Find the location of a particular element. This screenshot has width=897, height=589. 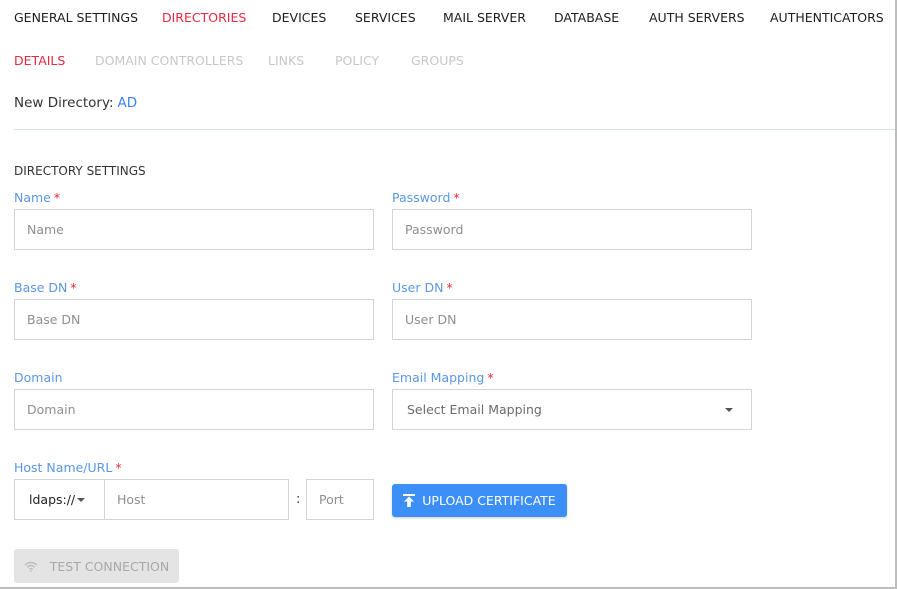

new-directory-heading: New Directory: AD is located at coordinates (75, 103).